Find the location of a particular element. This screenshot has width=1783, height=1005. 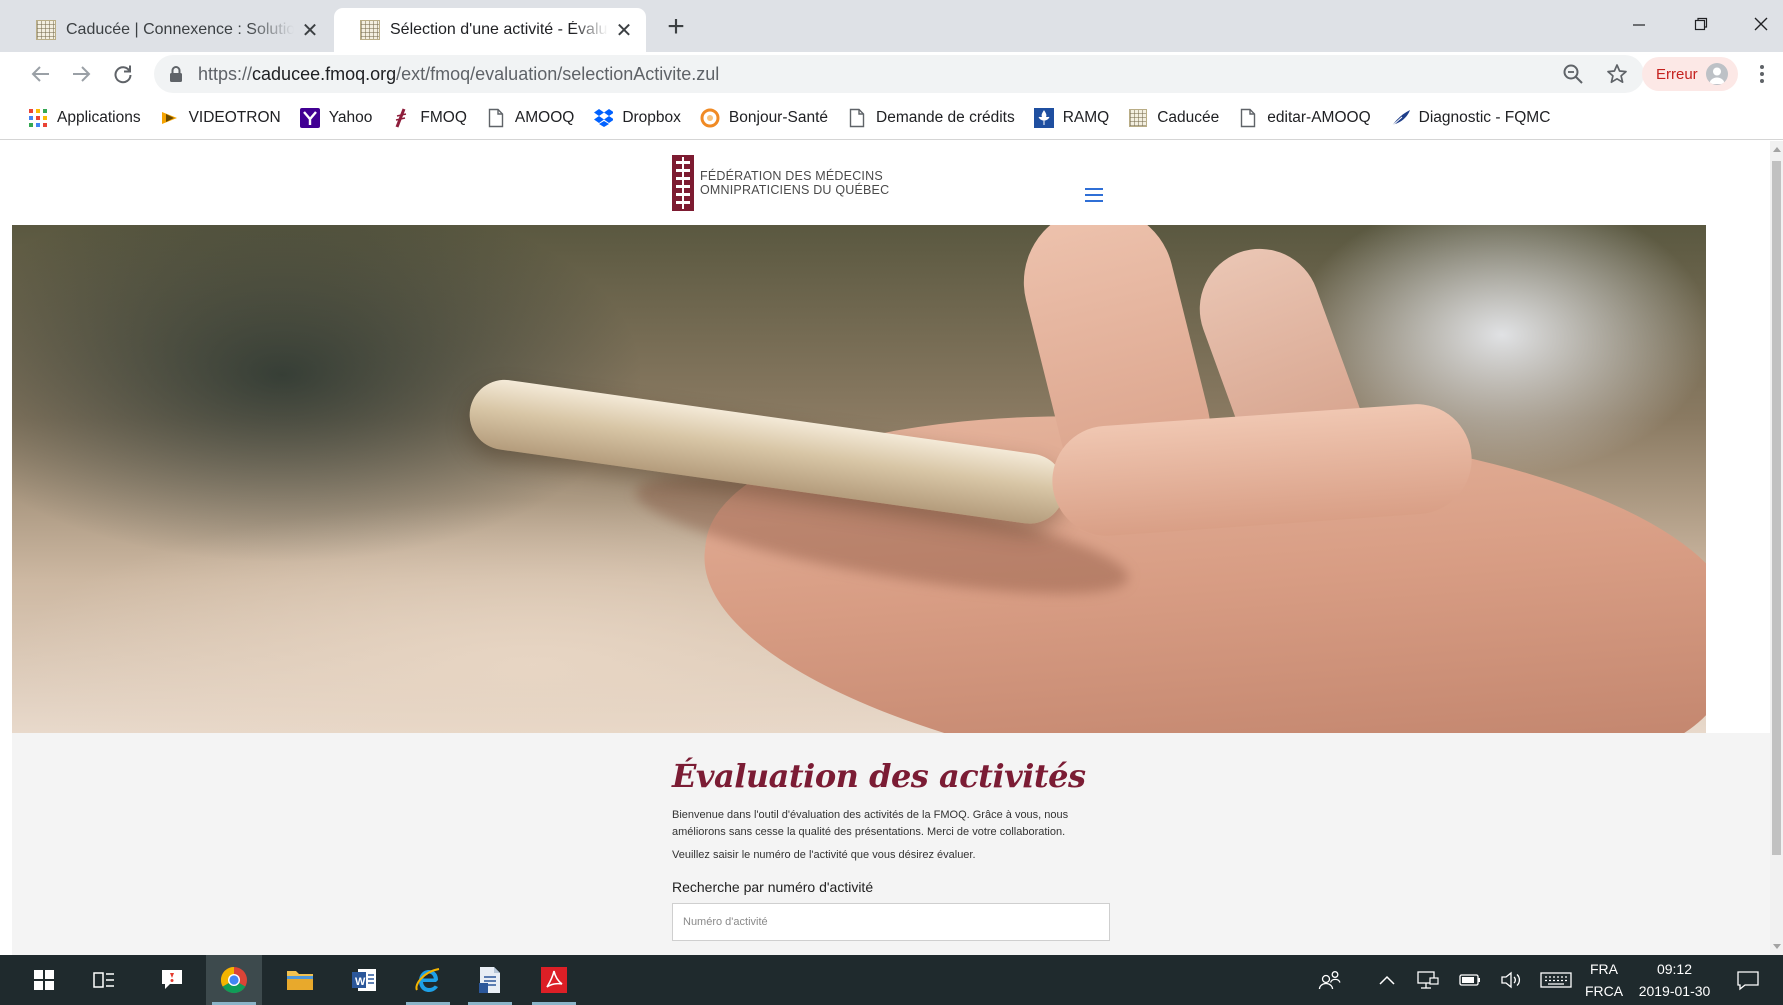

bookmark-label: AMOOQ is located at coordinates (544, 117).